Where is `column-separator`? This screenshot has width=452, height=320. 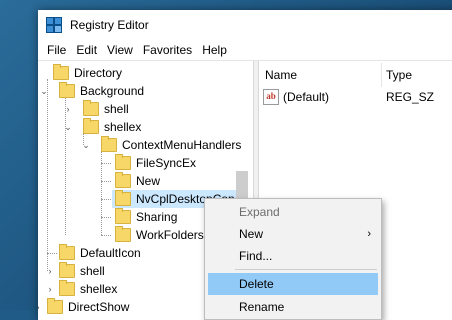
column-separator is located at coordinates (381, 75).